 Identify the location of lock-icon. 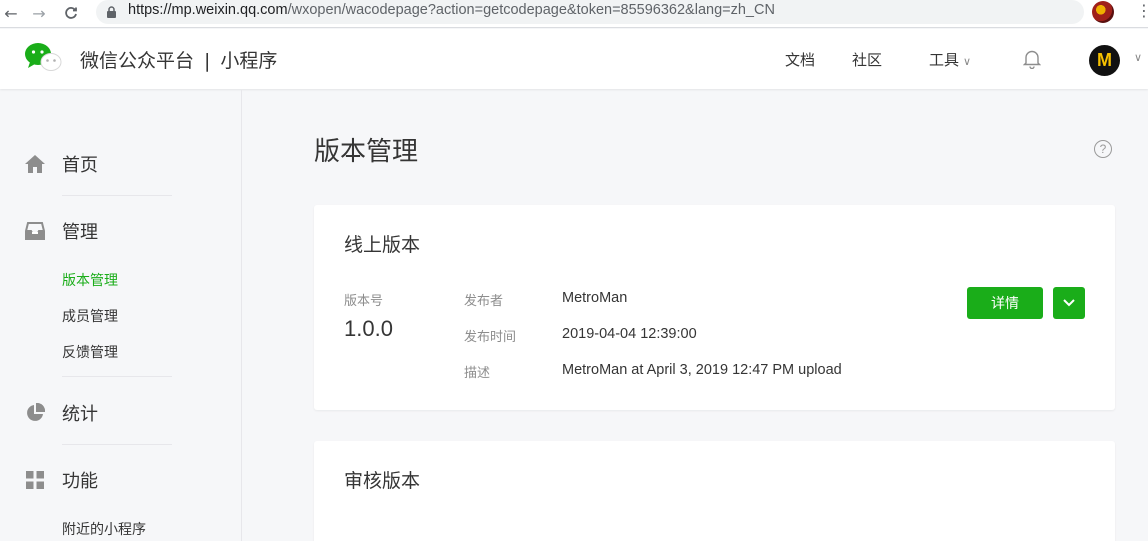
(111, 12).